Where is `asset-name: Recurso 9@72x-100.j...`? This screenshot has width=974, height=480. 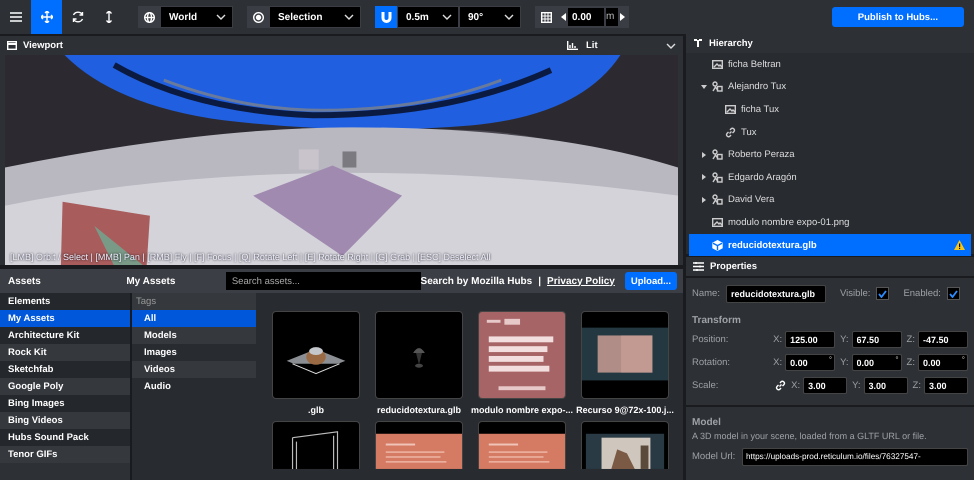
asset-name: Recurso 9@72x-100.j... is located at coordinates (625, 410).